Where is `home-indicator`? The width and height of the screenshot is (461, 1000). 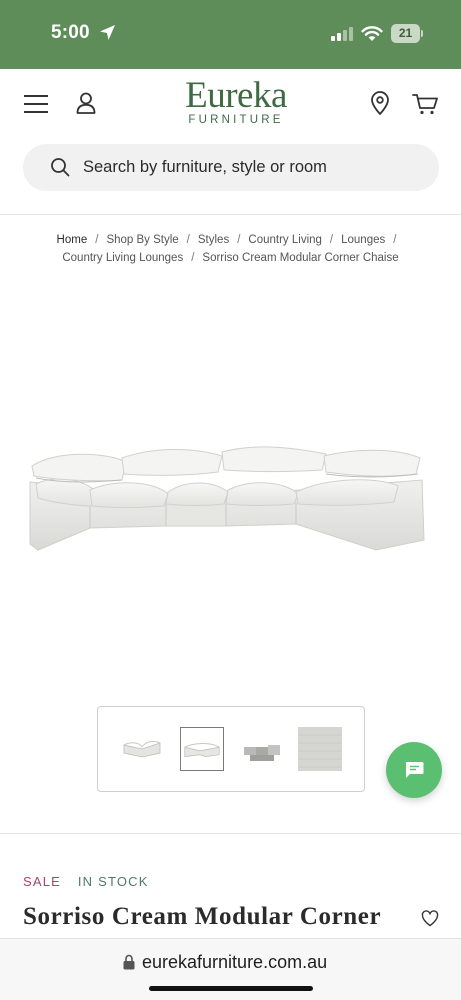 home-indicator is located at coordinates (231, 988).